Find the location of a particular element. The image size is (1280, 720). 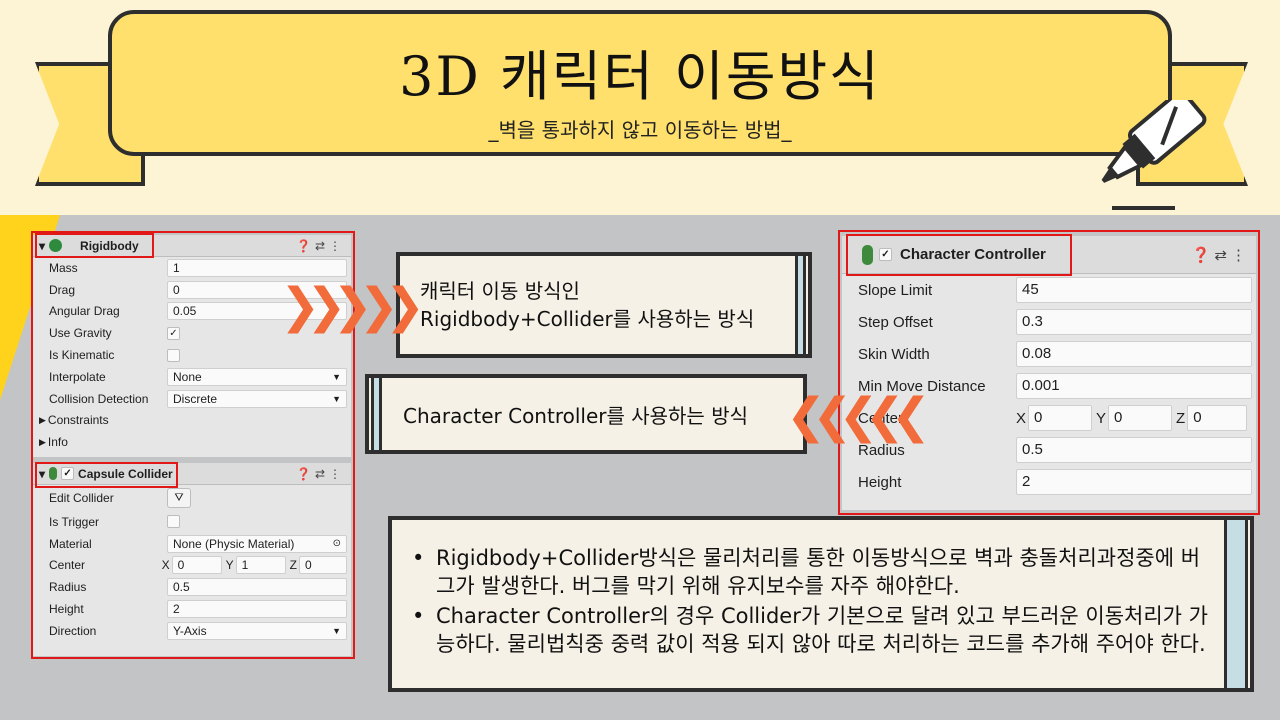

page-subtitle: _벽을 통과하지 않고 이동하는 방법_ is located at coordinates (640, 130).